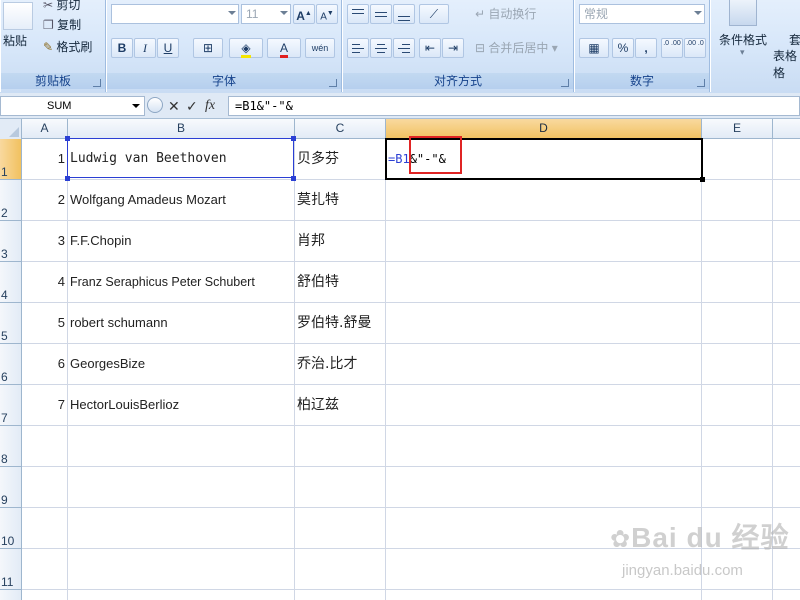 Image resolution: width=800 pixels, height=600 pixels. I want to click on copy-button: ❐ 复制, so click(62, 24).